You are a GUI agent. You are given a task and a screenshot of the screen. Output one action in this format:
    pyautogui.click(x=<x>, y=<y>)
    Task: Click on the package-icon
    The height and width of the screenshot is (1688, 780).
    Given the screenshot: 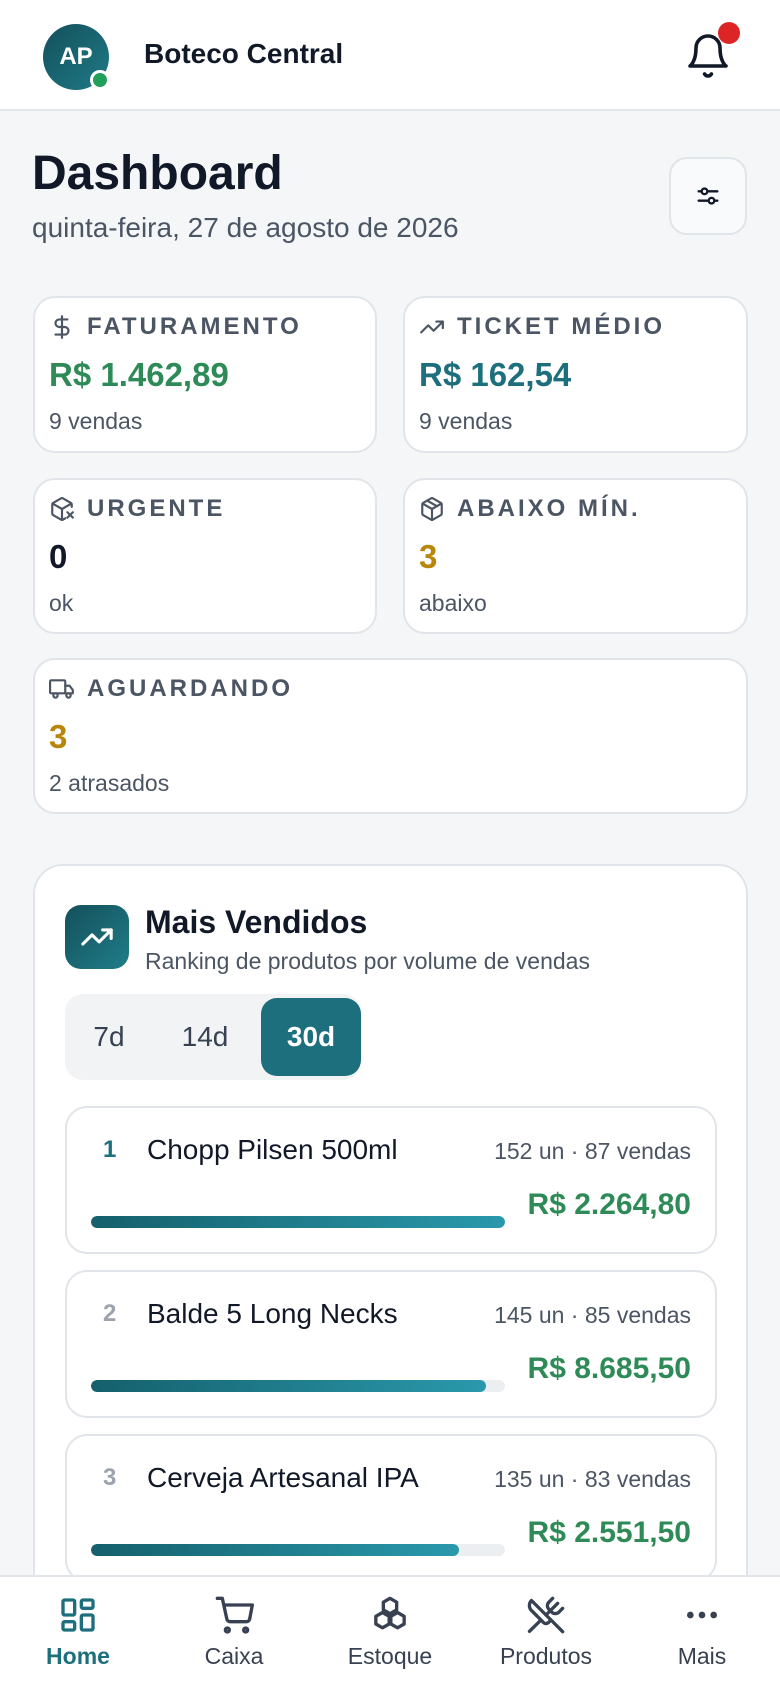 What is the action you would take?
    pyautogui.click(x=432, y=509)
    